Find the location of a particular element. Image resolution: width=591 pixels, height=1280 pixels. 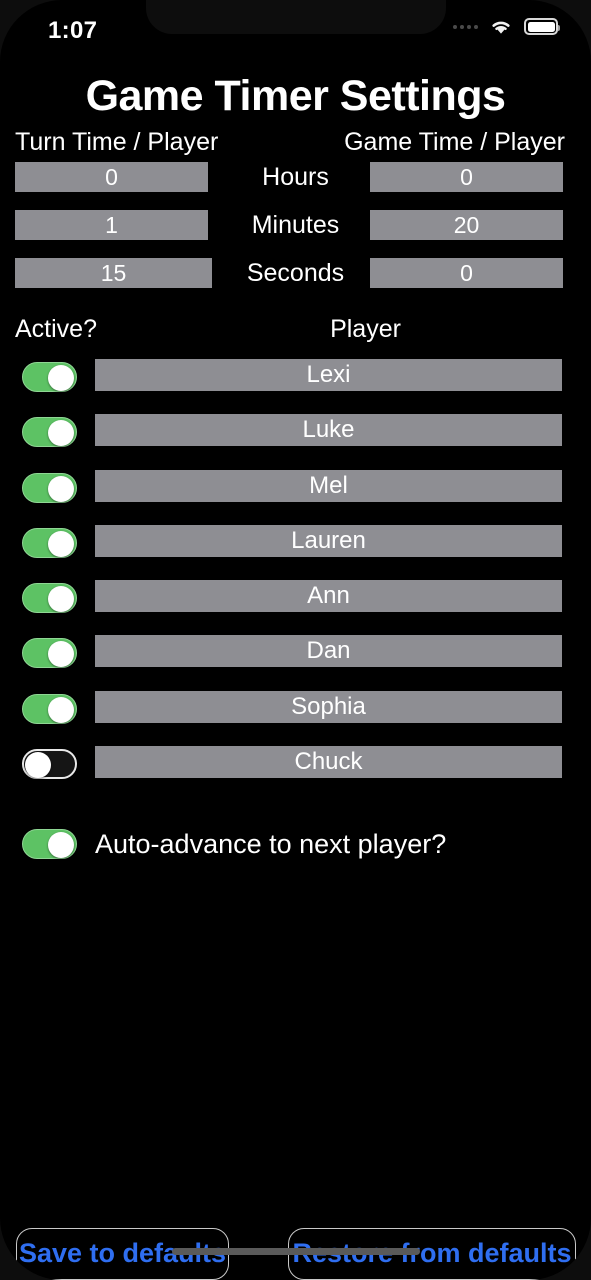

player-row: Ann is located at coordinates (295, 605).